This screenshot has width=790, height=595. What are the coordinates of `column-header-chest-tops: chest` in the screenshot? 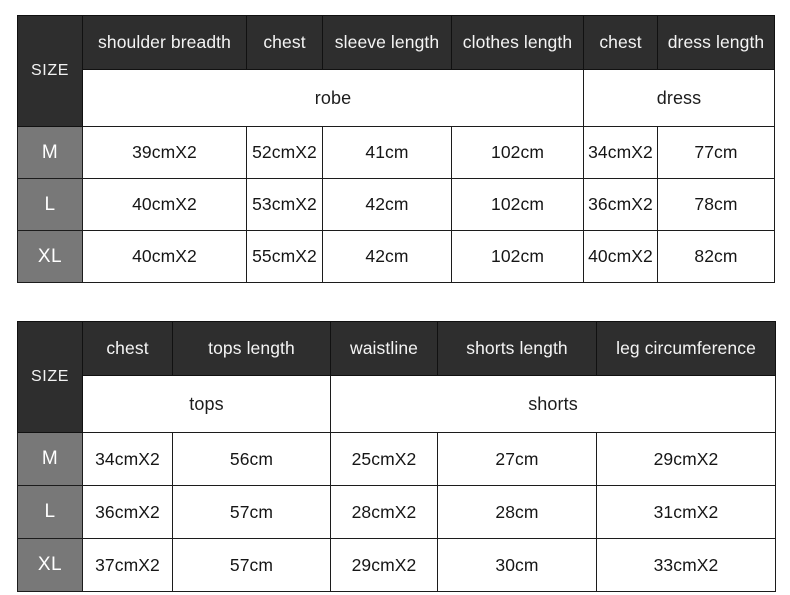 It's located at (127, 348).